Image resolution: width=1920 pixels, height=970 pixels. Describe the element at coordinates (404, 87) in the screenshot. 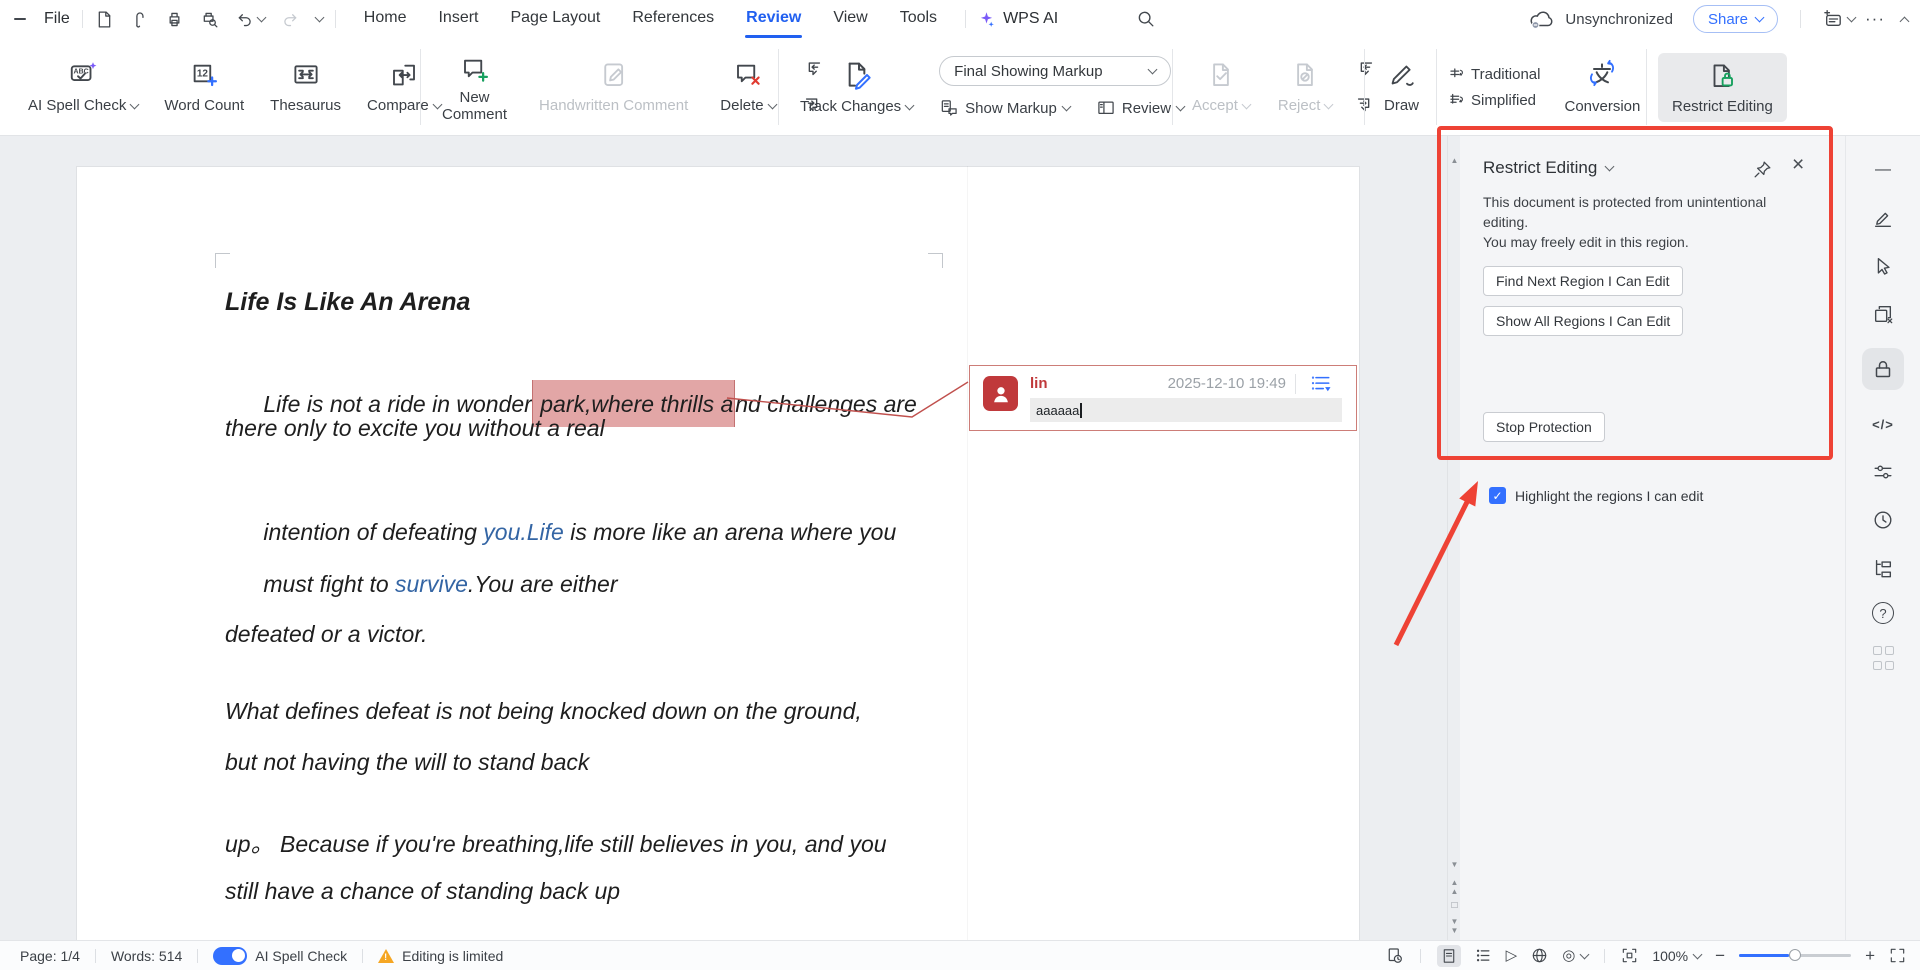

I see `compare-button: Compare` at that location.